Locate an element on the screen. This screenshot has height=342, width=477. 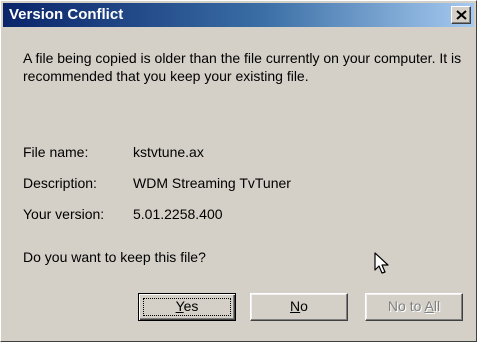
no-label-suffix: o is located at coordinates (304, 306).